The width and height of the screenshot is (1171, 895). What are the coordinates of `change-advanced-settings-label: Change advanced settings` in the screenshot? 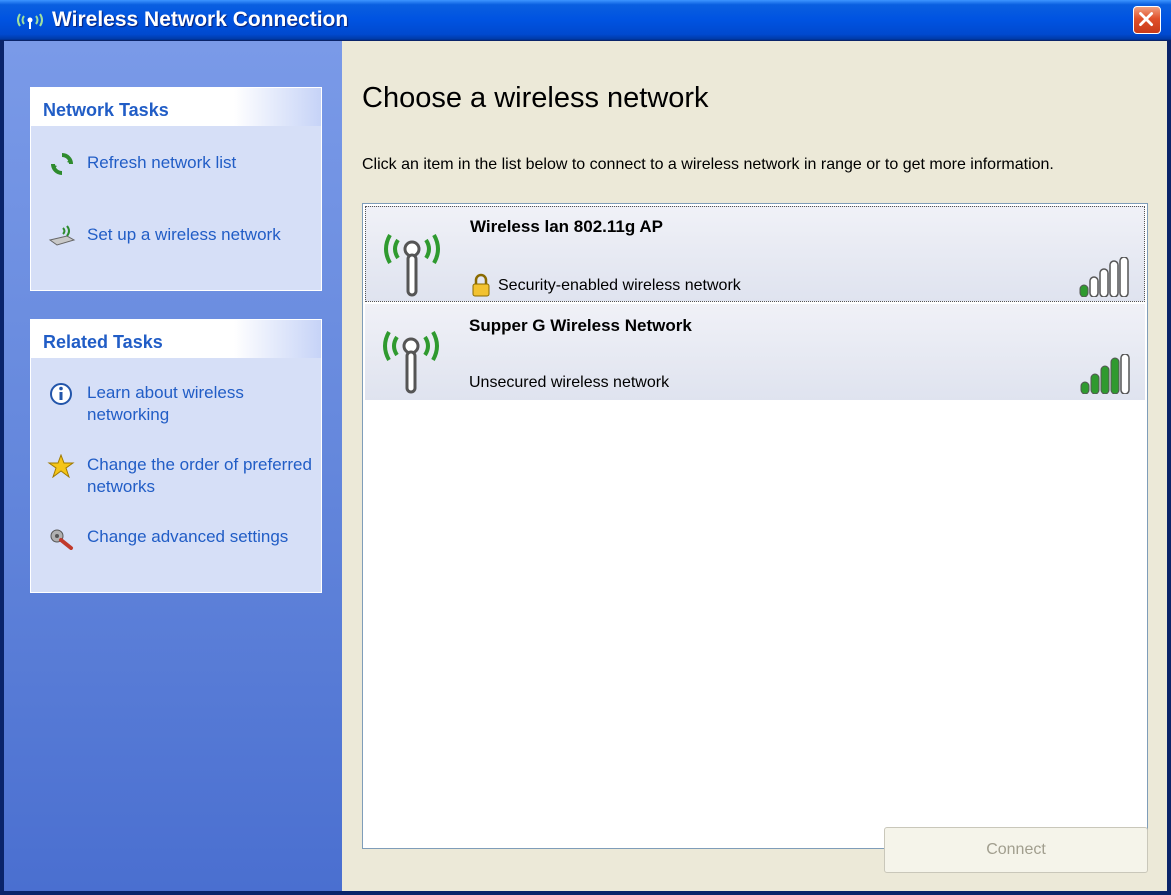 It's located at (188, 536).